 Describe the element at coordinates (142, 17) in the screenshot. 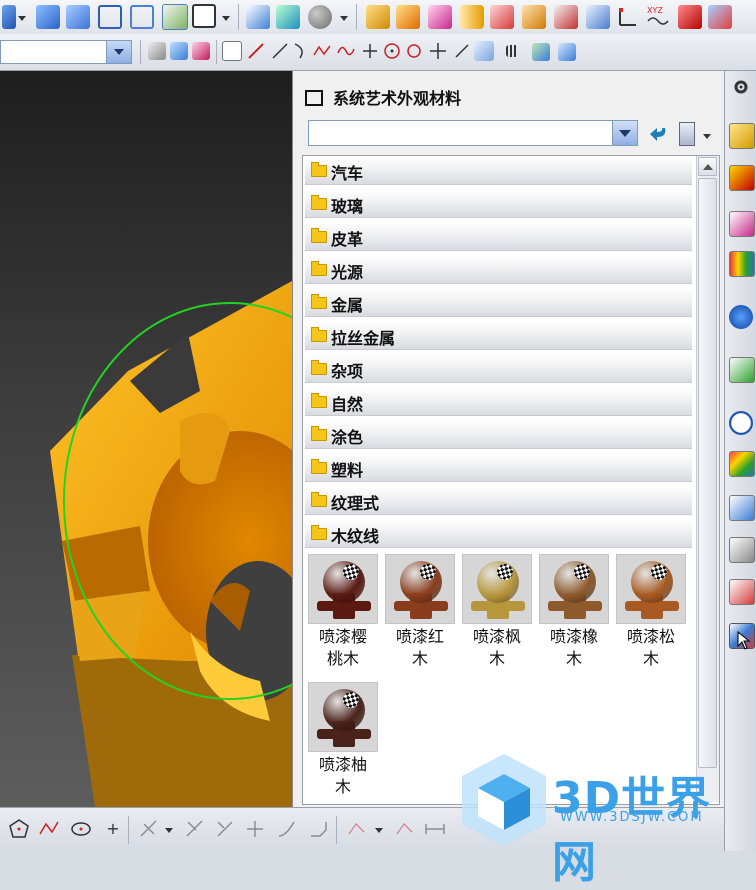

I see `hidden-lines-cube-icon` at that location.